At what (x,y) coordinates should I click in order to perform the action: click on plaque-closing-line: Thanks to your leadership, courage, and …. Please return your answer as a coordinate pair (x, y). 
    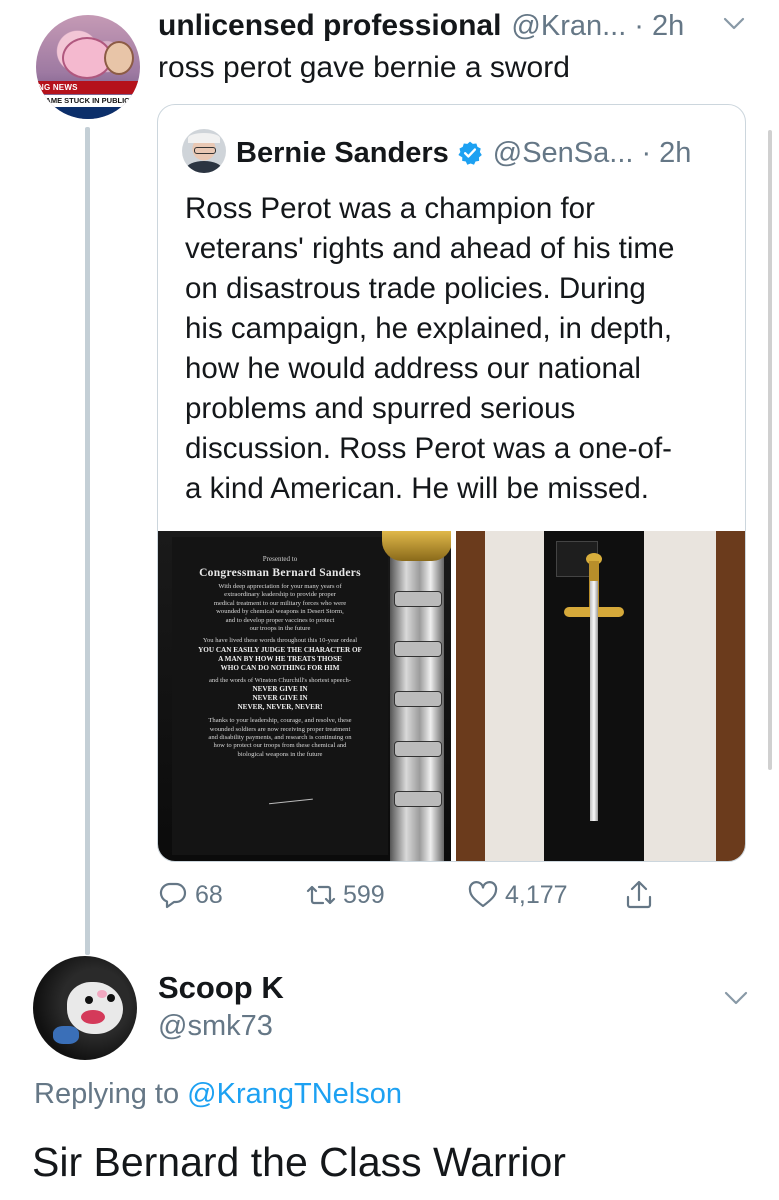
    Looking at the image, I should click on (280, 721).